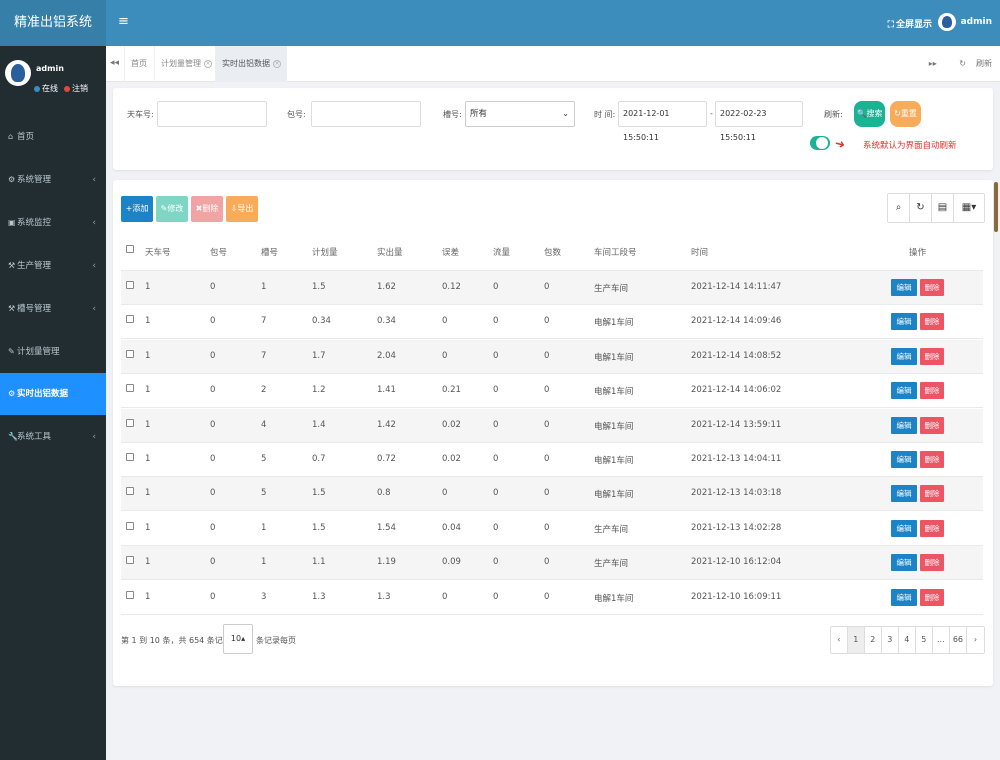  Describe the element at coordinates (53, 266) in the screenshot. I see `sidebar-item-production: ⚒ 生产管理 ‹` at that location.